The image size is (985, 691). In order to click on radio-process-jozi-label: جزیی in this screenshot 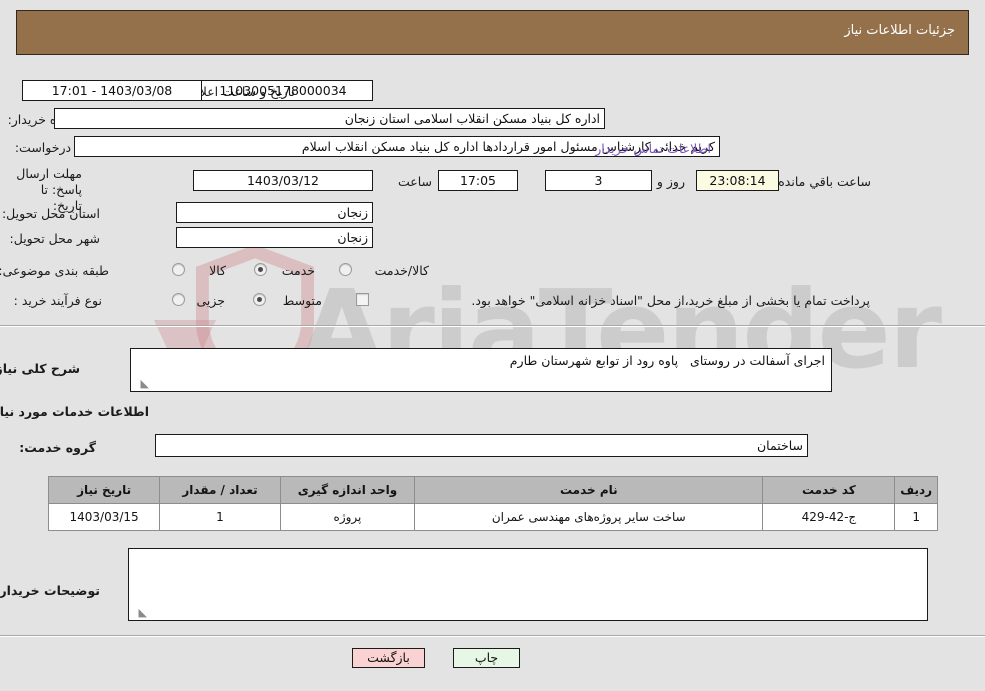, I will do `click(210, 300)`.